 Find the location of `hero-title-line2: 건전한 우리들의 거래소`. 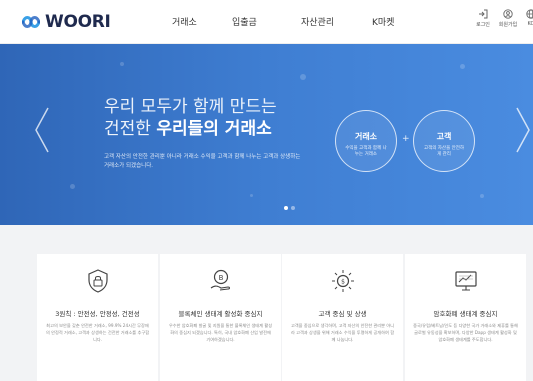

hero-title-line2: 건전한 우리들의 거래소 is located at coordinates (188, 126).